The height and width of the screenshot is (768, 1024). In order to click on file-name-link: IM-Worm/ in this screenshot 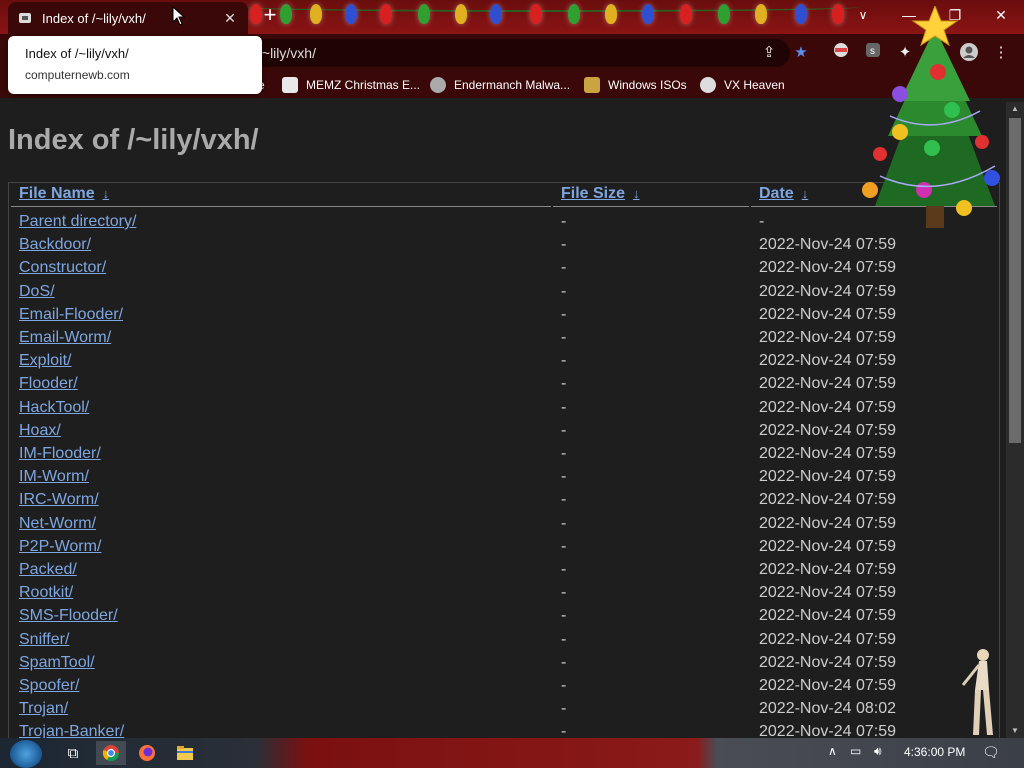, I will do `click(54, 477)`.